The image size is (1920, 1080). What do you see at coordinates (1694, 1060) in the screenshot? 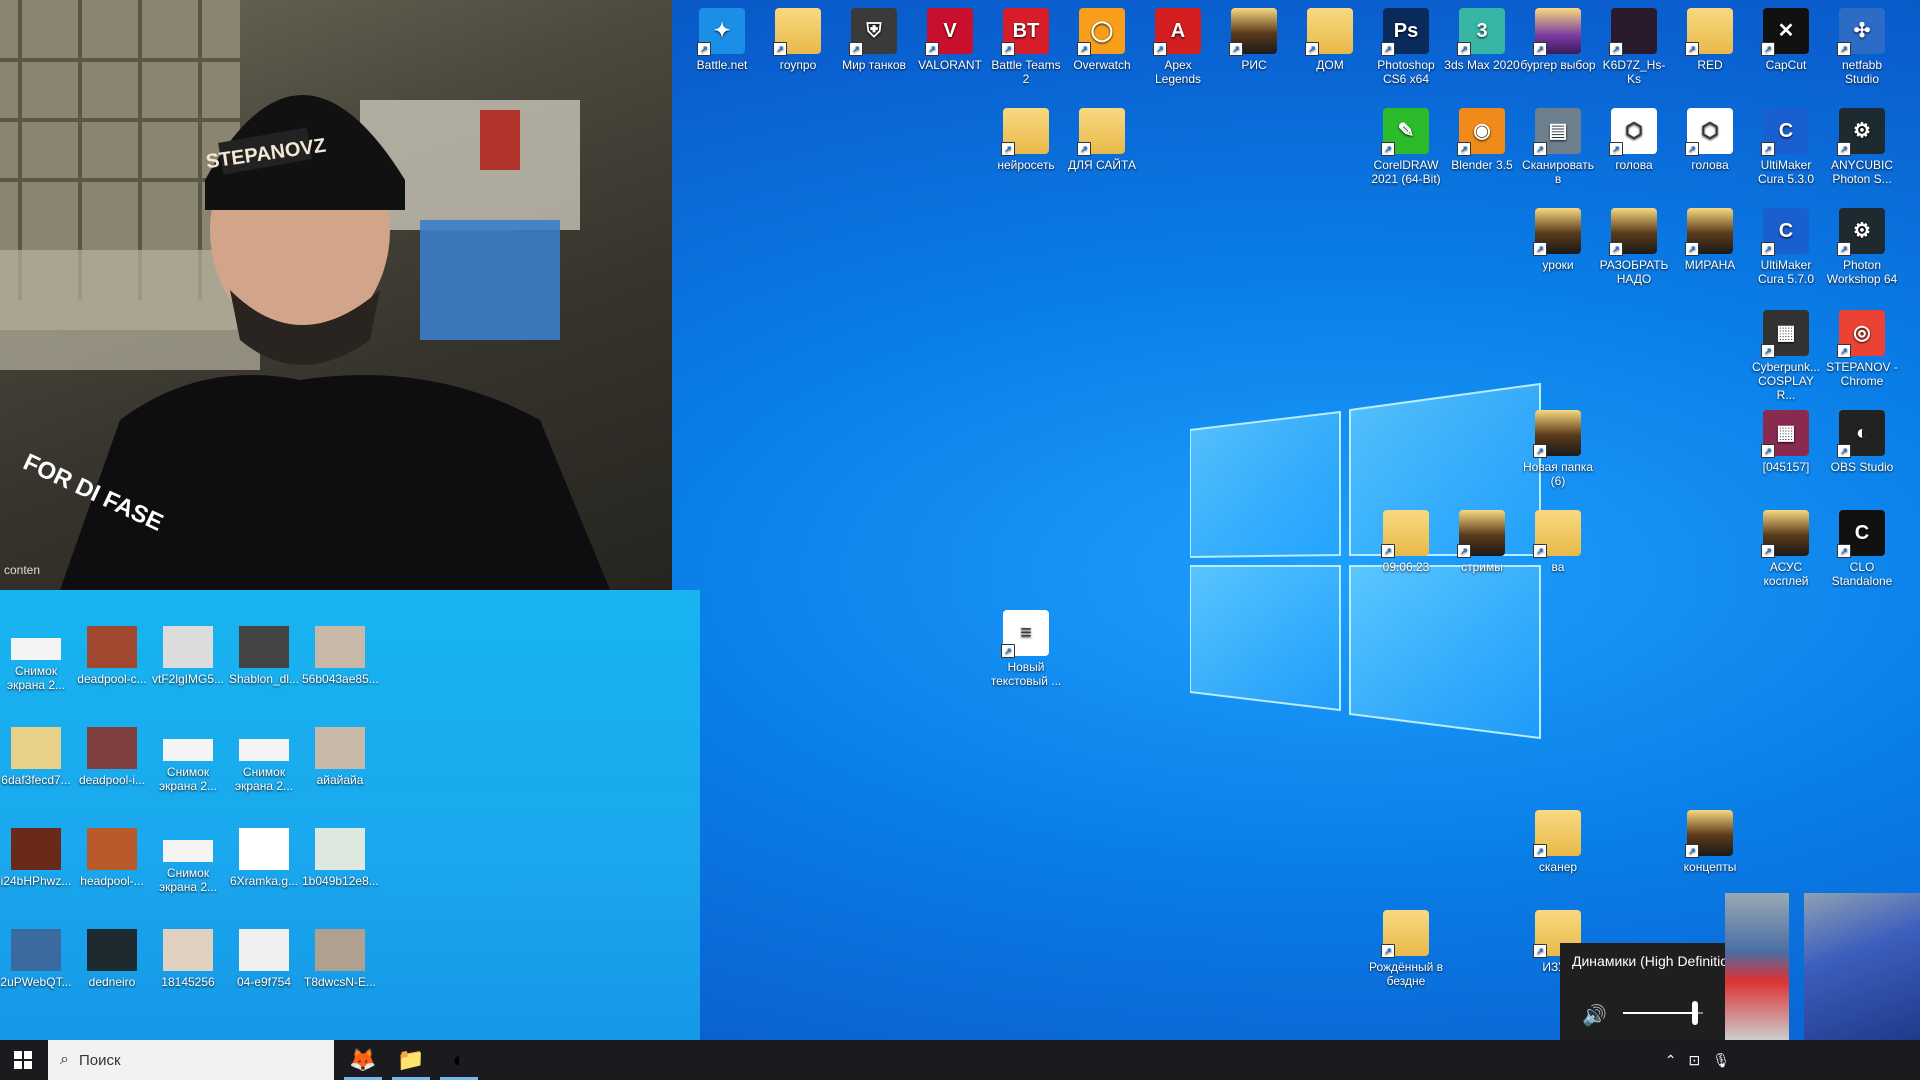
I see `network-icon: ⊡` at bounding box center [1694, 1060].